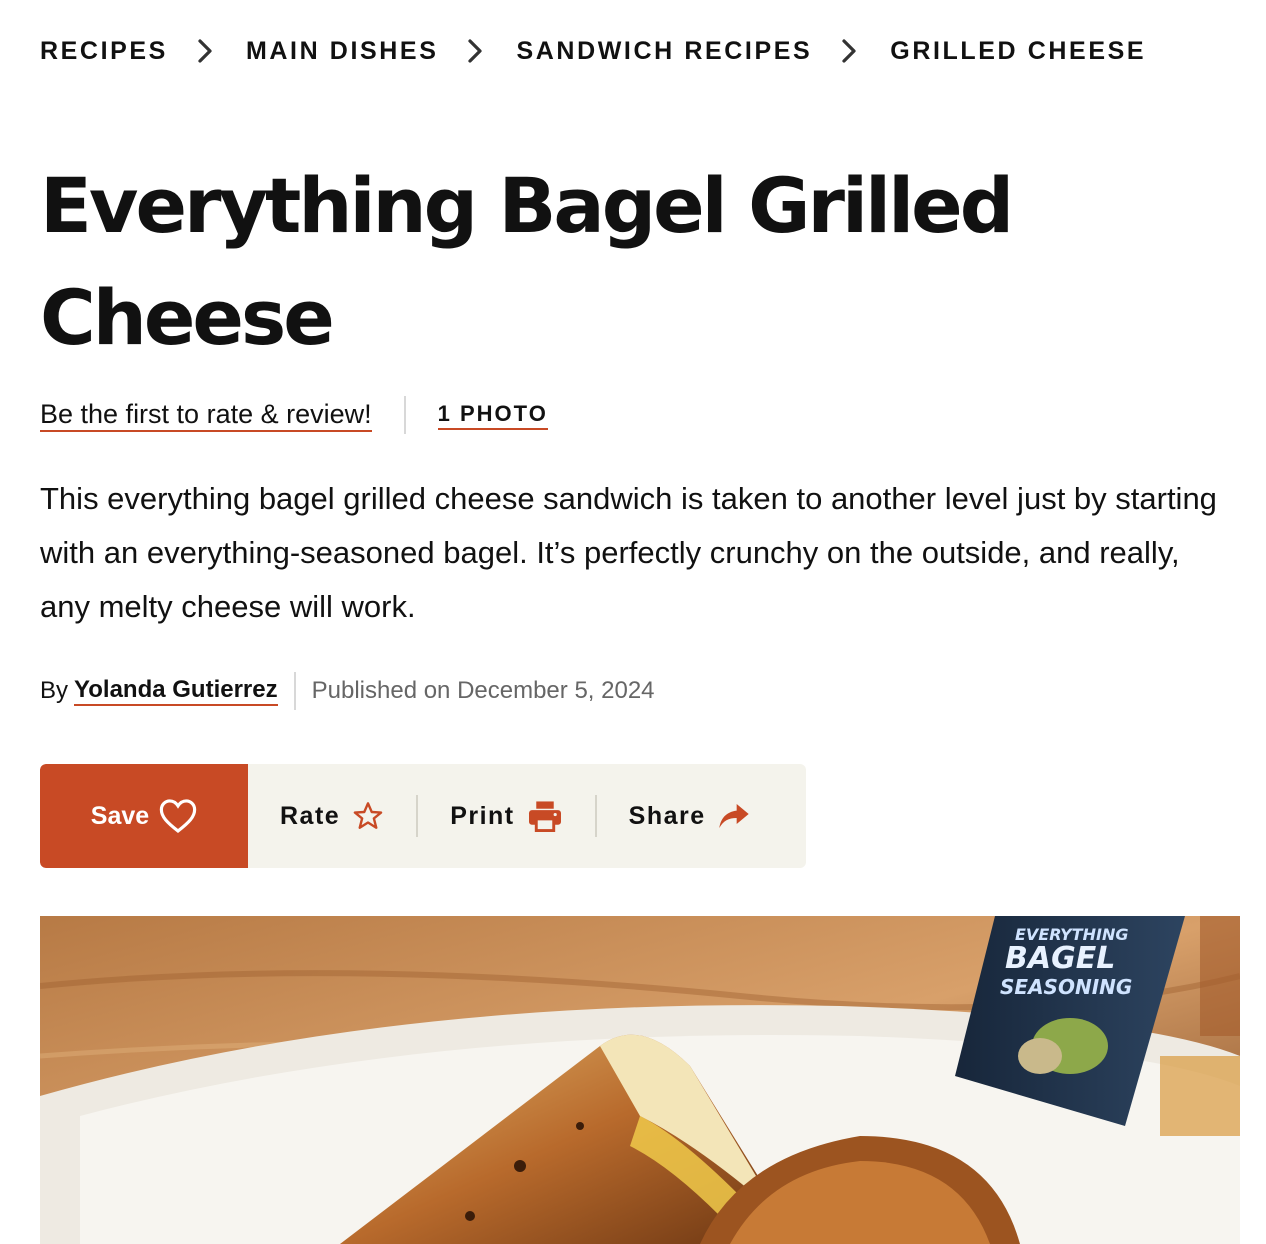 The width and height of the screenshot is (1266, 1244). What do you see at coordinates (54, 690) in the screenshot?
I see `byline-prefix: By` at bounding box center [54, 690].